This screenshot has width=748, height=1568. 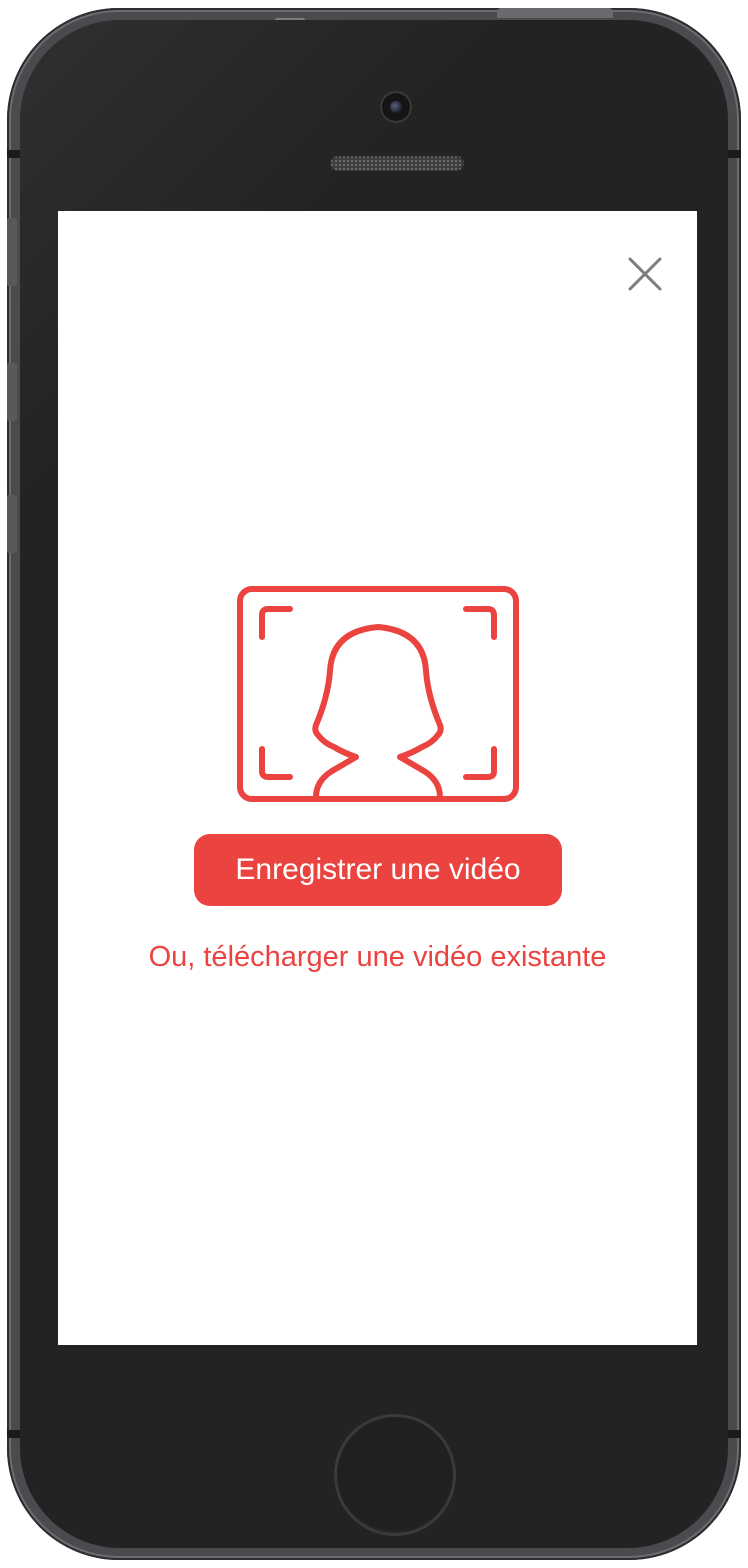 I want to click on record-video-button: Enregistrer une vidéo, so click(x=378, y=870).